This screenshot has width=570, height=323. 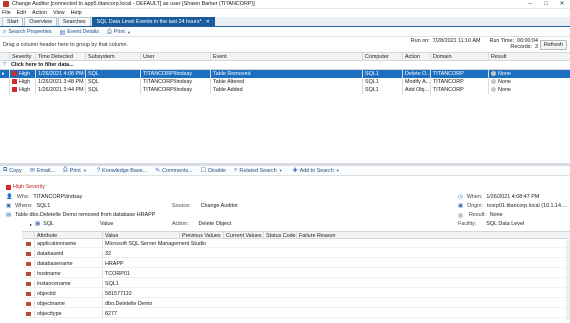 I want to click on related-search-label: Related Search, so click(x=258, y=170).